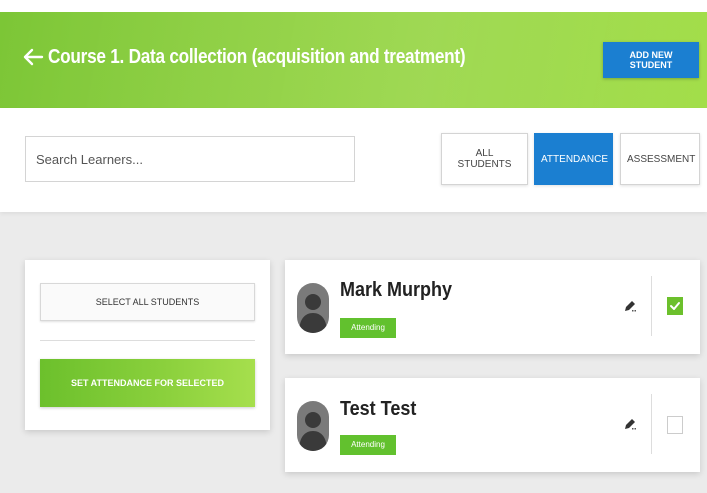  I want to click on student-name: Test Test, so click(378, 409).